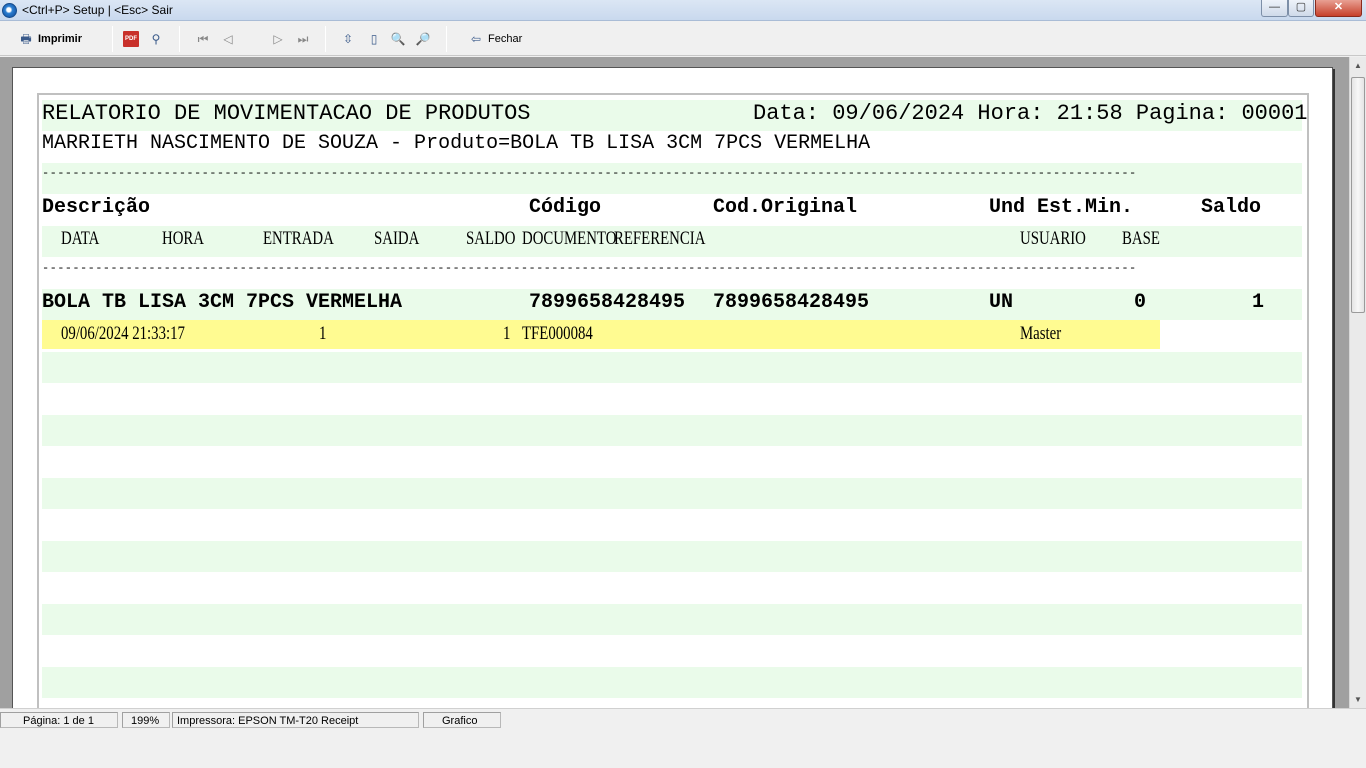 Image resolution: width=1366 pixels, height=768 pixels. What do you see at coordinates (785, 207) in the screenshot?
I see `header-cod-original: Cod.Original` at bounding box center [785, 207].